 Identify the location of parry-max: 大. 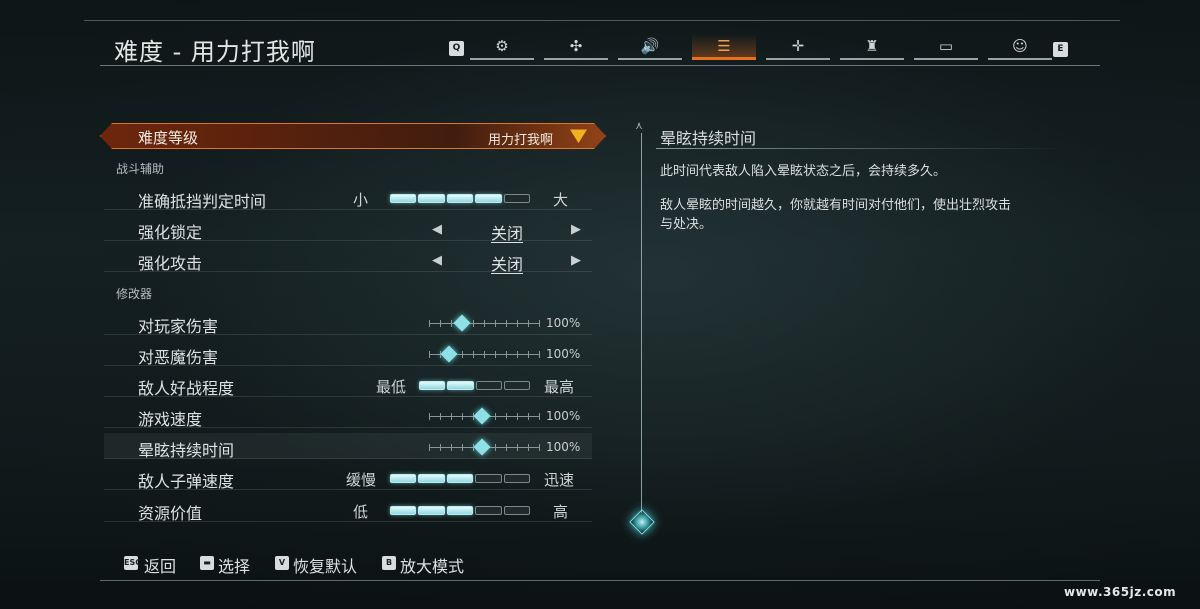
(561, 200).